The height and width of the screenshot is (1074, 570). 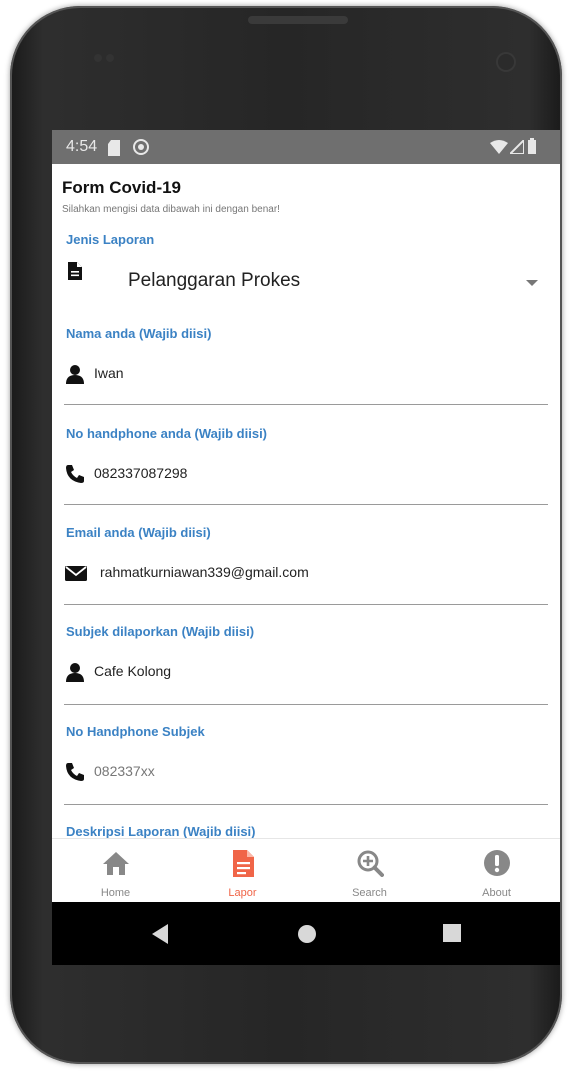 What do you see at coordinates (138, 532) in the screenshot?
I see `email-label: Email anda (Wajib diisi)` at bounding box center [138, 532].